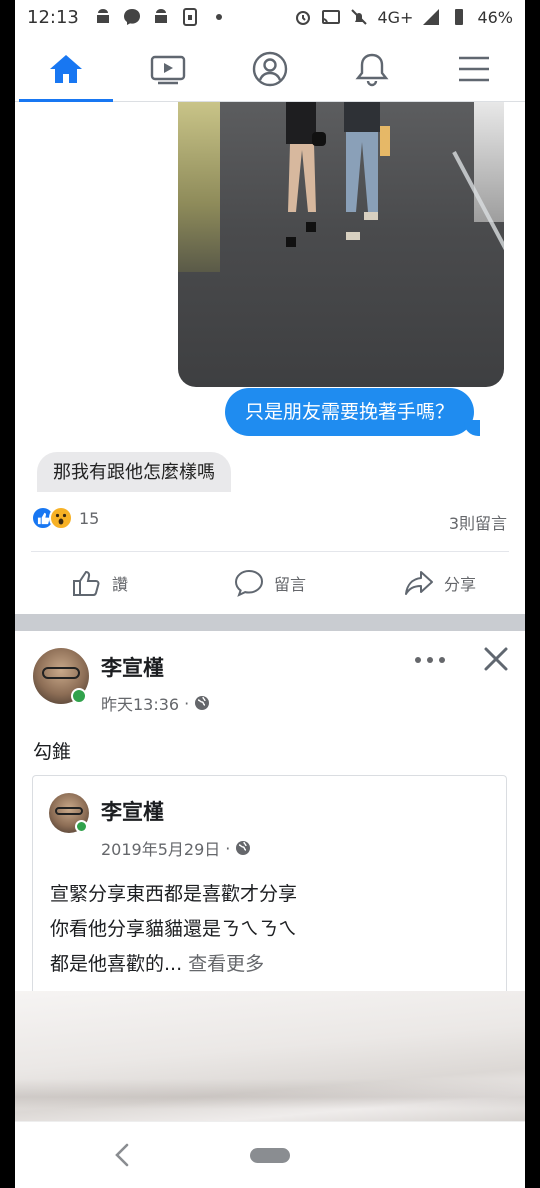  I want to click on shared-text-line: 你看他分享貓貓還是ㄋㄟㄋㄟ, so click(174, 929).